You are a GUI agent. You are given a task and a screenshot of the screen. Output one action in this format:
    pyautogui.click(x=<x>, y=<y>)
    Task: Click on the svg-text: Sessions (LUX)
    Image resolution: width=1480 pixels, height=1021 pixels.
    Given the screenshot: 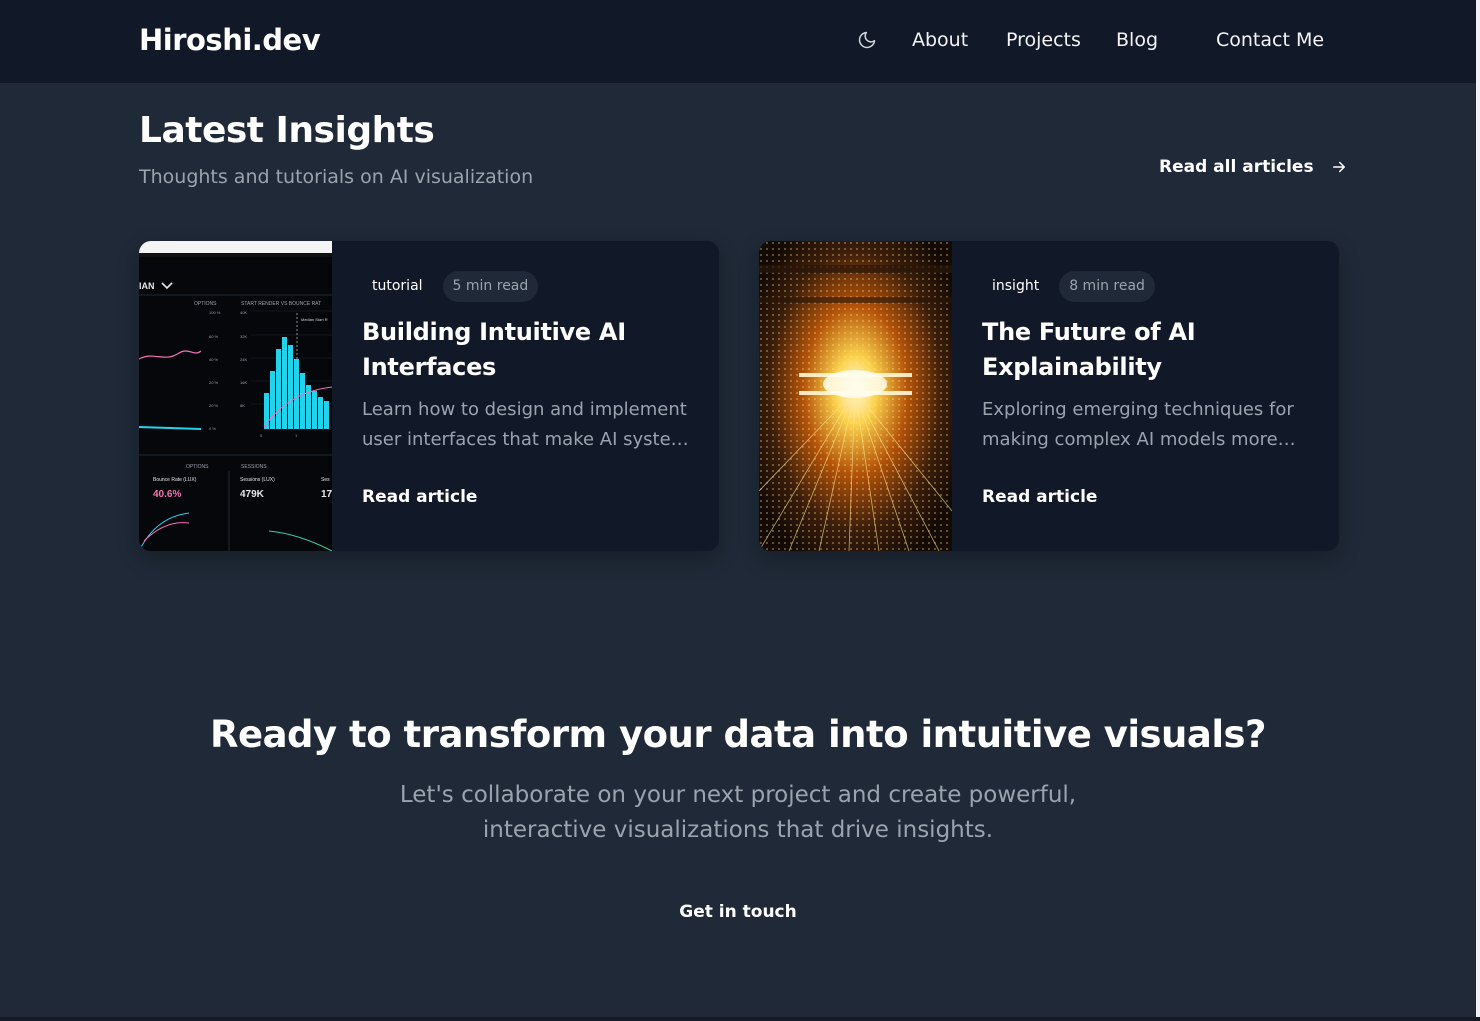 What is the action you would take?
    pyautogui.click(x=257, y=480)
    